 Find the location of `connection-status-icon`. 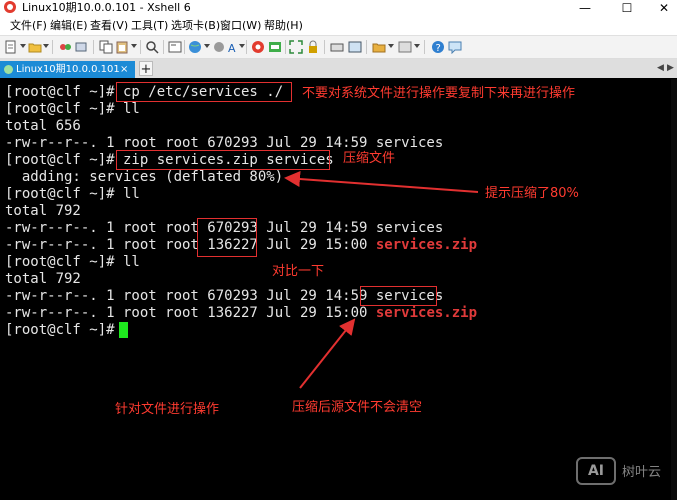

connection-status-icon is located at coordinates (8, 69).